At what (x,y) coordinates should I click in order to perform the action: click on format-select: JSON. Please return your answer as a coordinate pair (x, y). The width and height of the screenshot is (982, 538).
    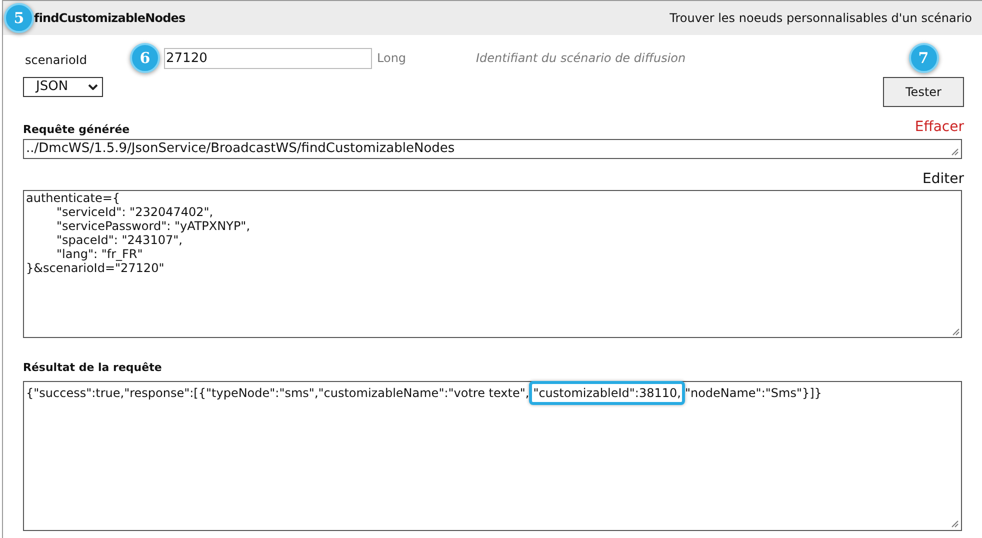
    Looking at the image, I should click on (63, 87).